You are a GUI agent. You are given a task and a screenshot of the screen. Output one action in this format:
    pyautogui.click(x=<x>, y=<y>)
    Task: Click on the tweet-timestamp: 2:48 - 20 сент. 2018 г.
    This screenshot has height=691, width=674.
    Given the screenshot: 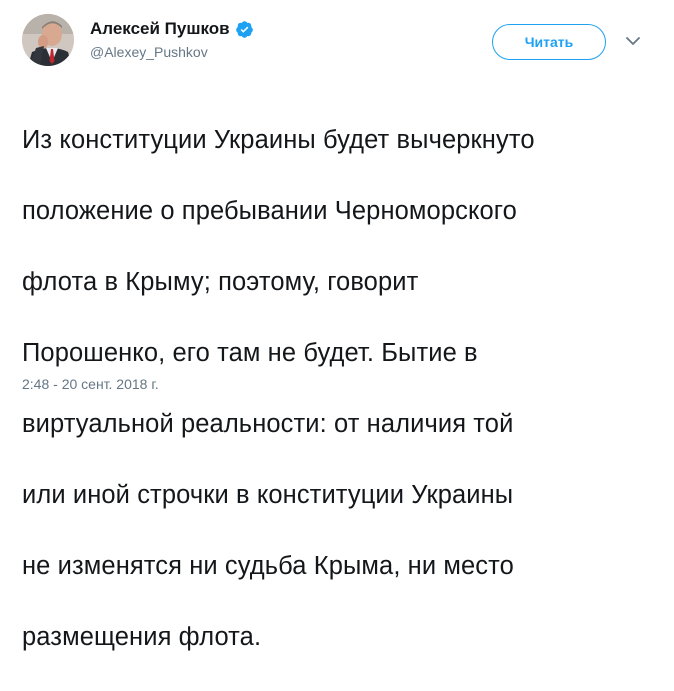 What is the action you would take?
    pyautogui.click(x=90, y=384)
    